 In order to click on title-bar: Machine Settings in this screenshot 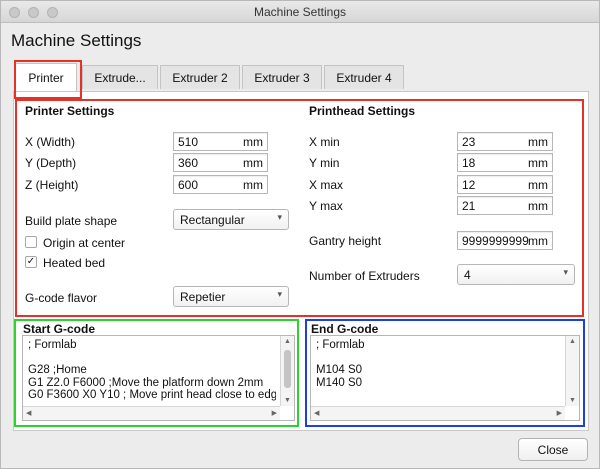, I will do `click(300, 12)`.